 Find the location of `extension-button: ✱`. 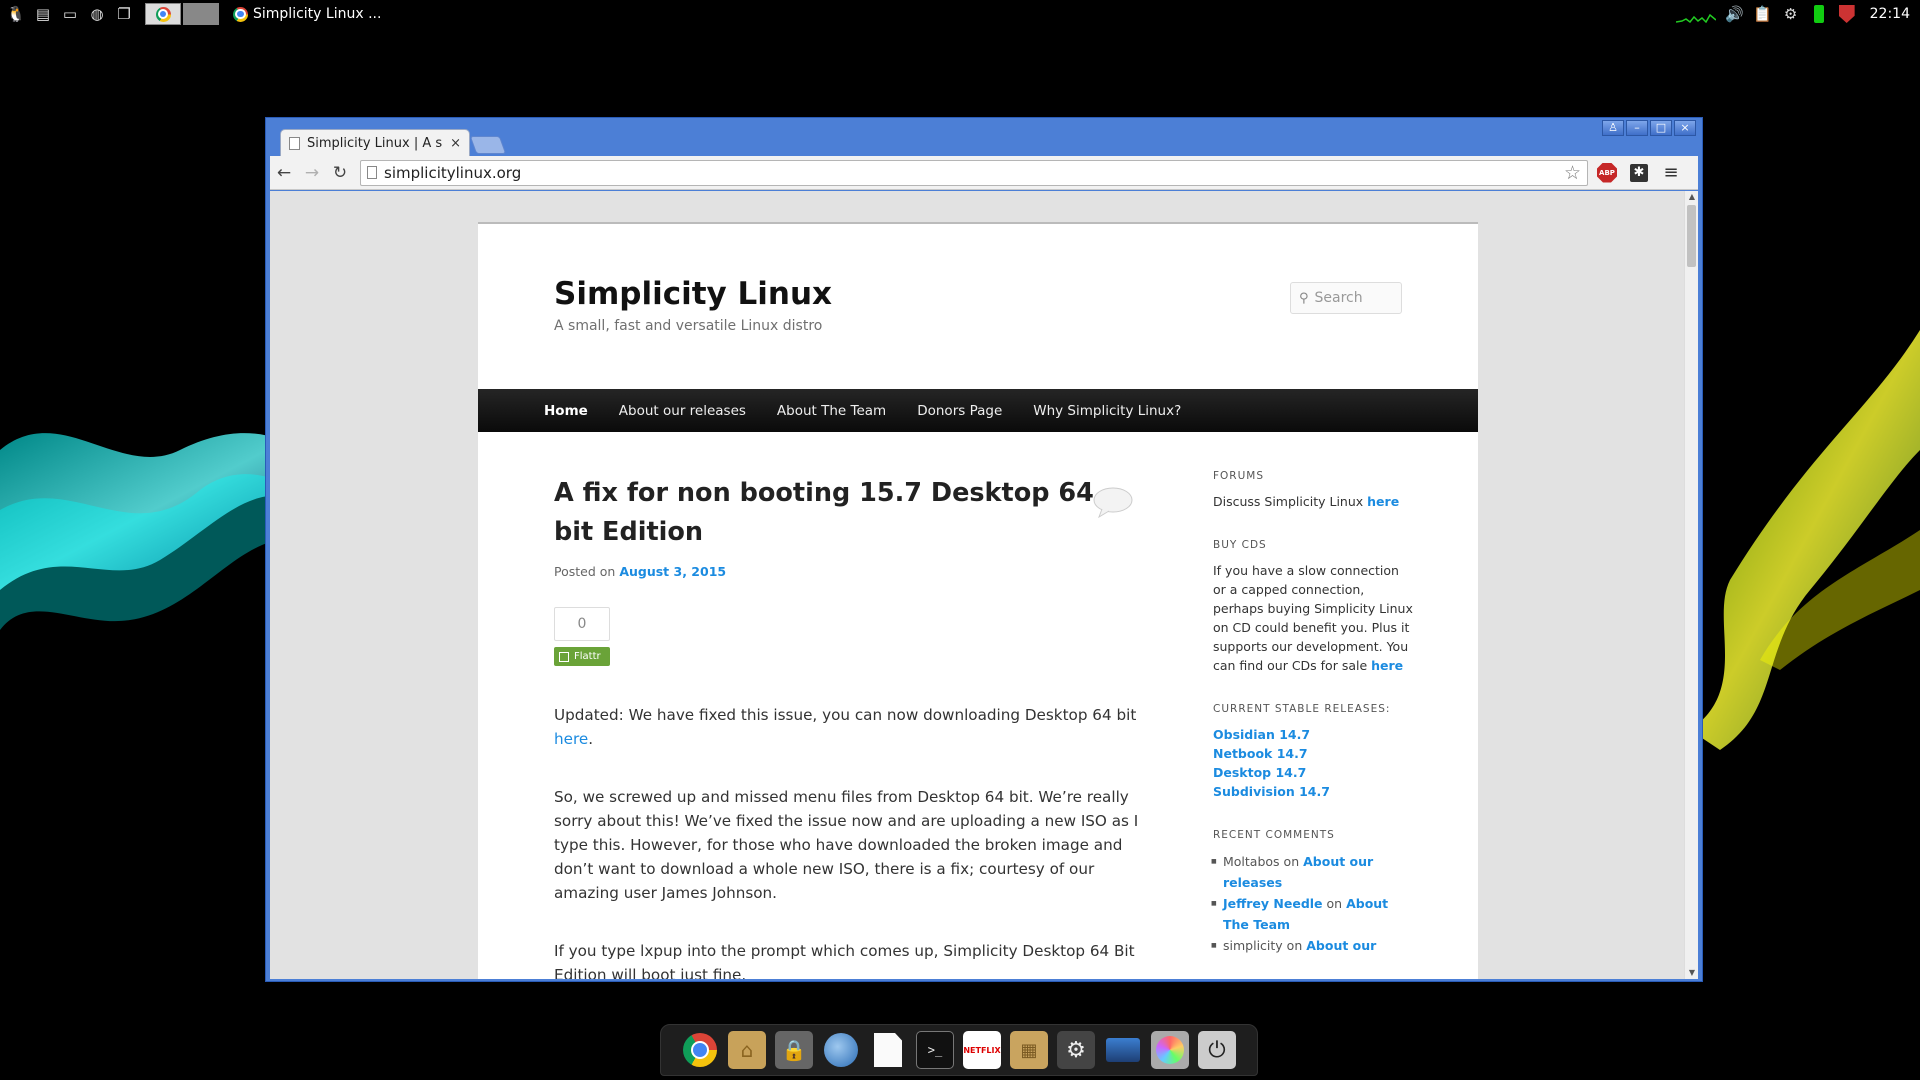

extension-button: ✱ is located at coordinates (1639, 173).